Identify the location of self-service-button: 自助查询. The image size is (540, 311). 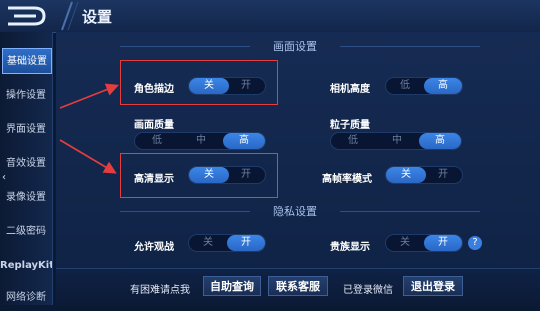
(232, 286).